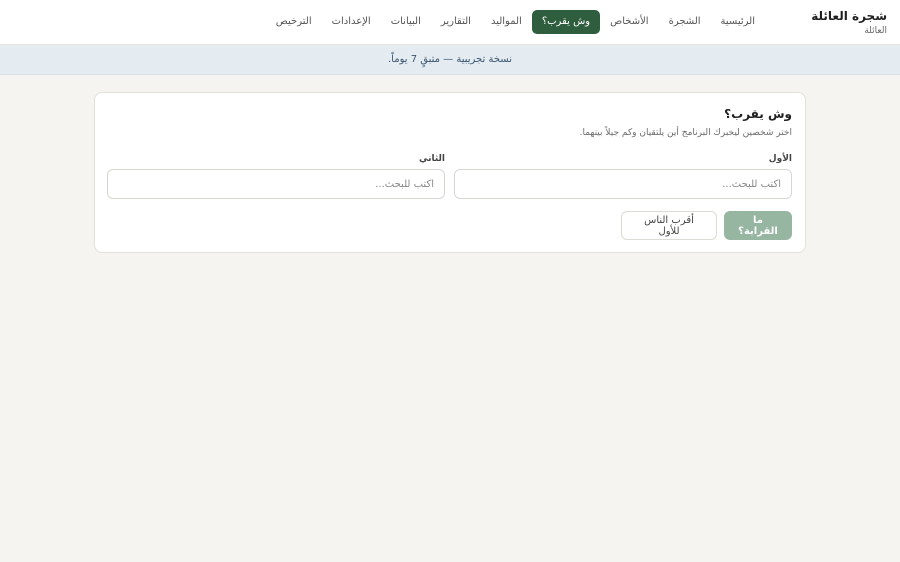 The width and height of the screenshot is (900, 562). I want to click on find-relation-button: ما القرابة؟, so click(758, 225).